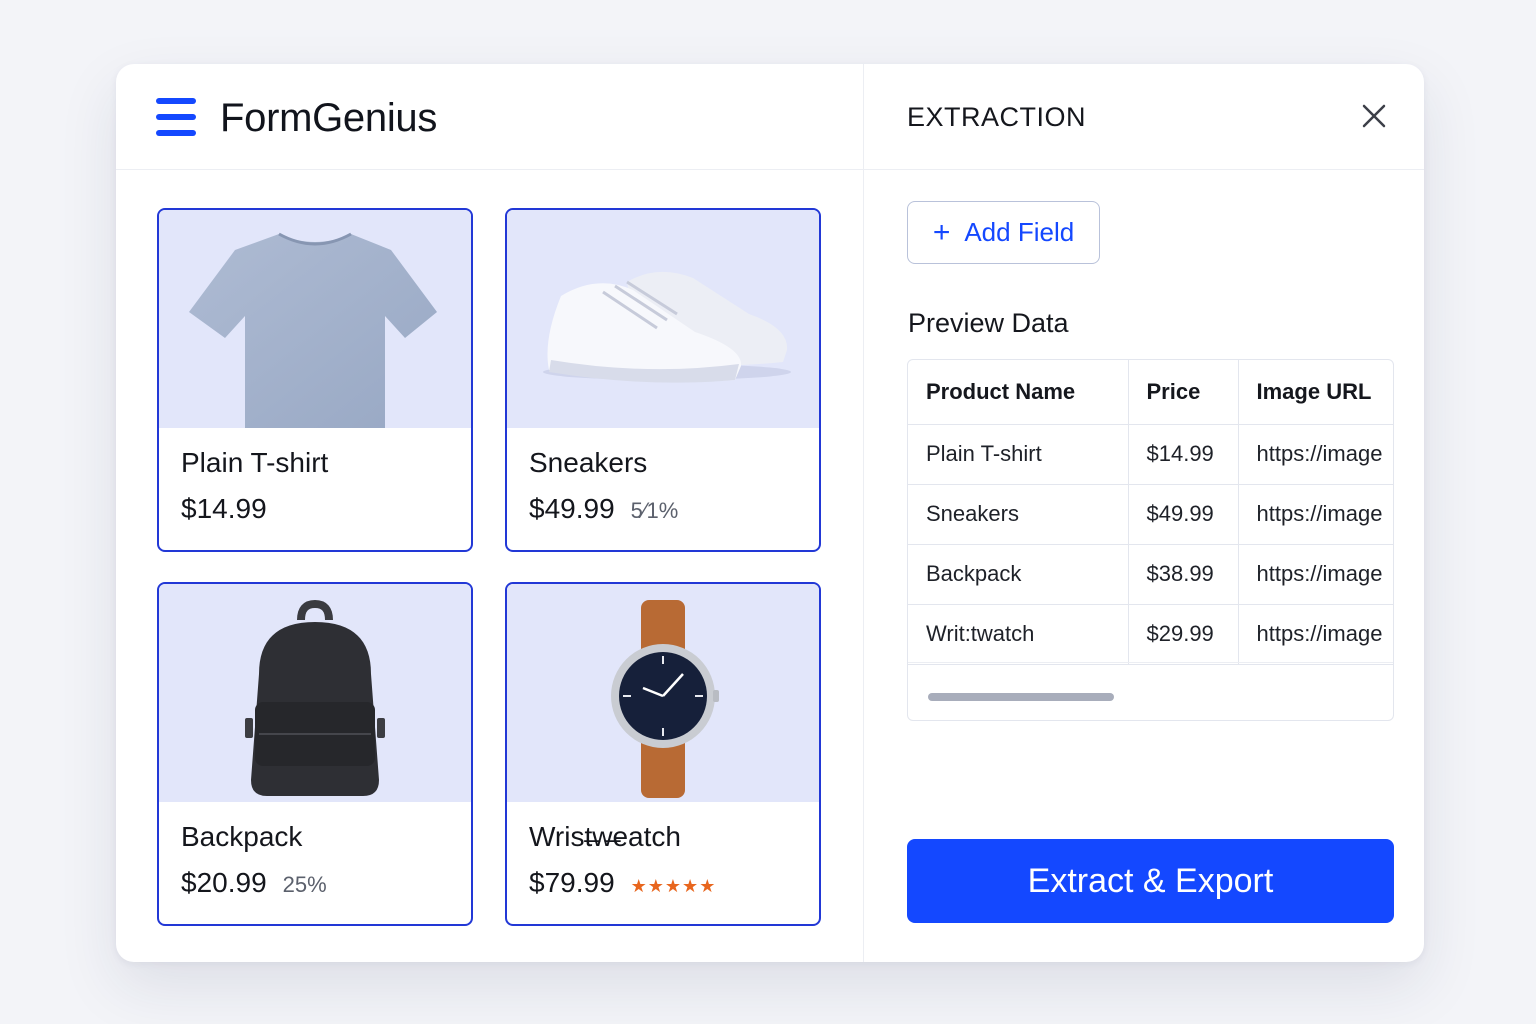 The width and height of the screenshot is (1536, 1024). What do you see at coordinates (1315, 392) in the screenshot?
I see `column-header-image-url: Image URL` at bounding box center [1315, 392].